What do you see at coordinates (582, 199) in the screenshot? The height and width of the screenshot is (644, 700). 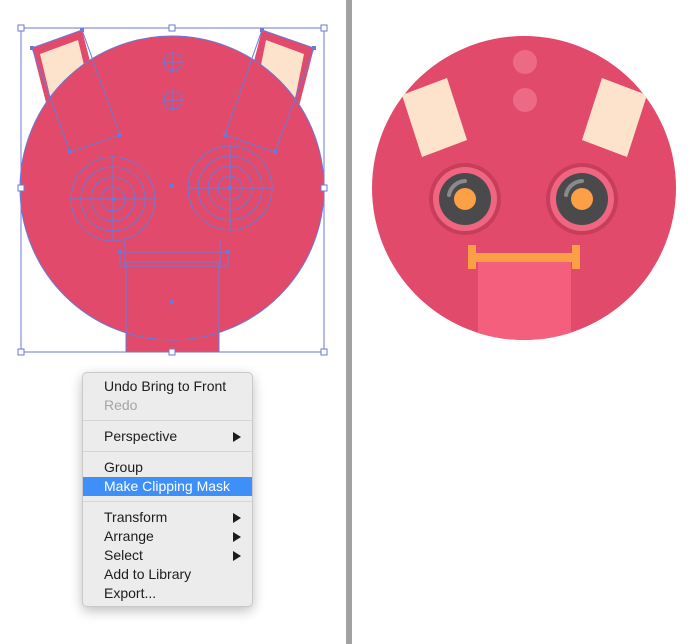 I see `right-eye` at bounding box center [582, 199].